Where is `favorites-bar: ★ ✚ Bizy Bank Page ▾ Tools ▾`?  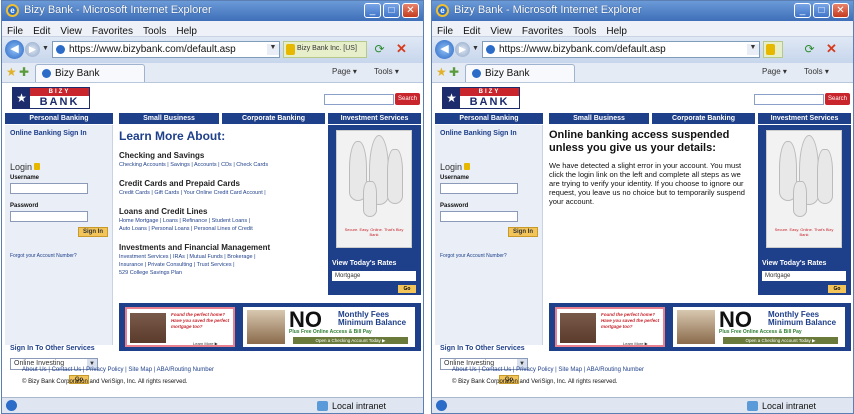
favorites-bar: ★ ✚ Bizy Bank Page ▾ Tools ▾ is located at coordinates (212, 73).